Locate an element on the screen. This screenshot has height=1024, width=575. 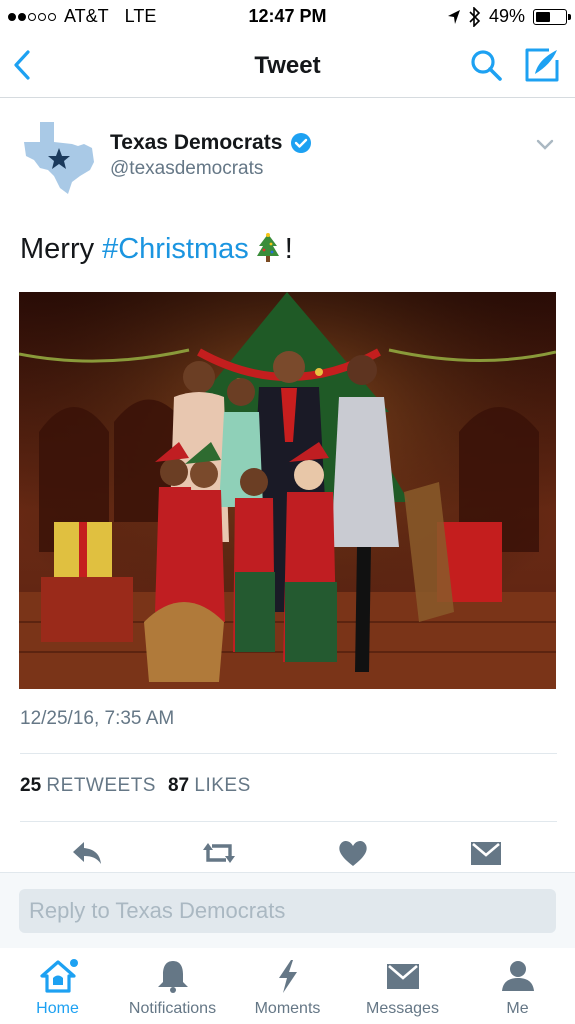
likes-stat: 87 LIKES is located at coordinates (209, 786).